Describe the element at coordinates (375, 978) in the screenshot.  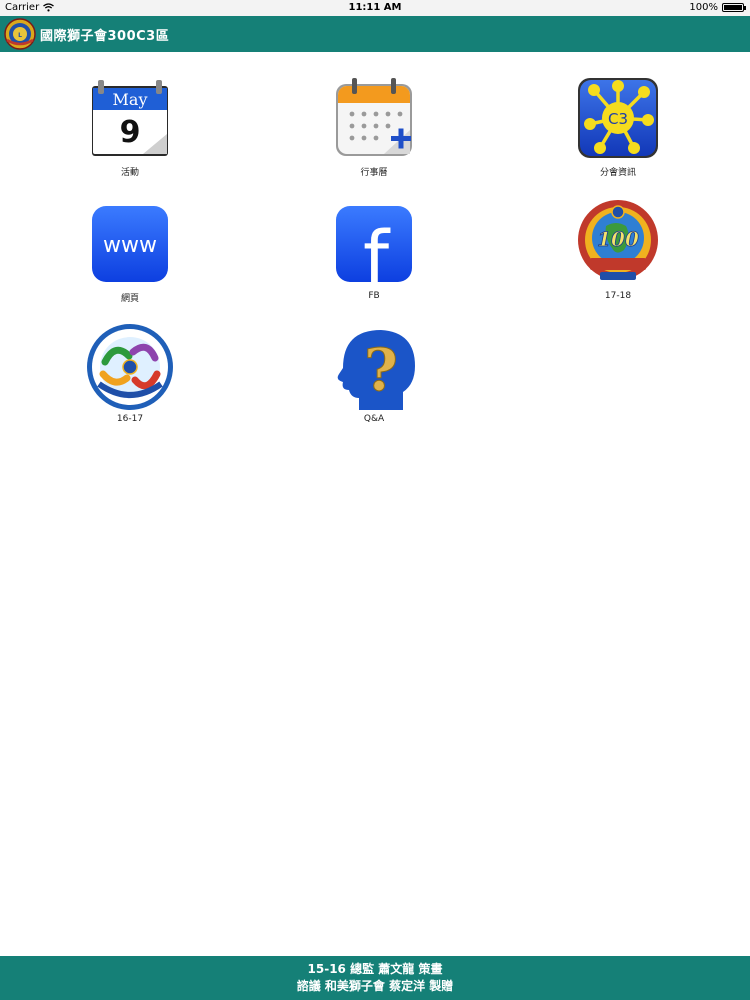
I see `footer: 15-16 總監 蕭文龍 策畫 諮議 和美獅子會 蔡定洋 製贈` at that location.